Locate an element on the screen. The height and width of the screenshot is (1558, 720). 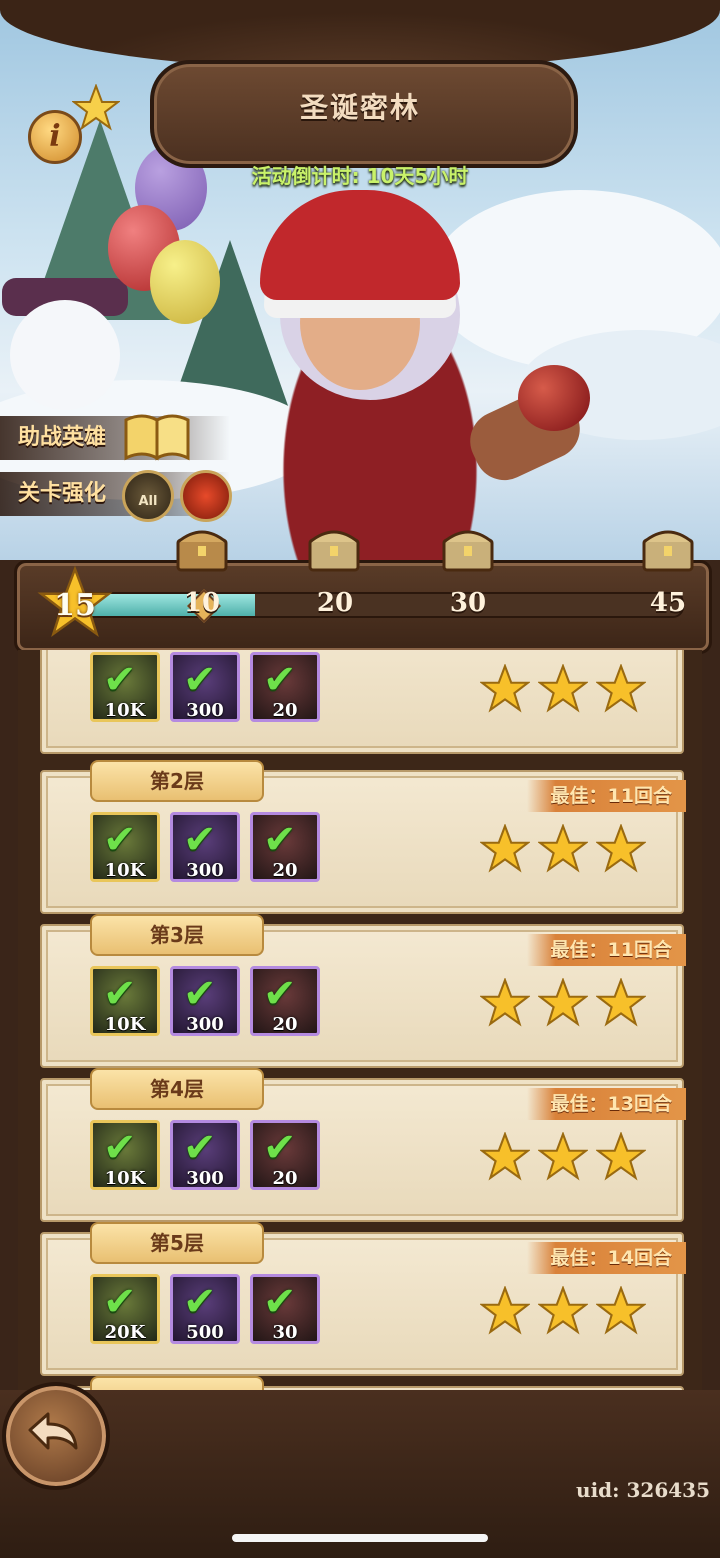
back-arrow-icon is located at coordinates (53, 1431).